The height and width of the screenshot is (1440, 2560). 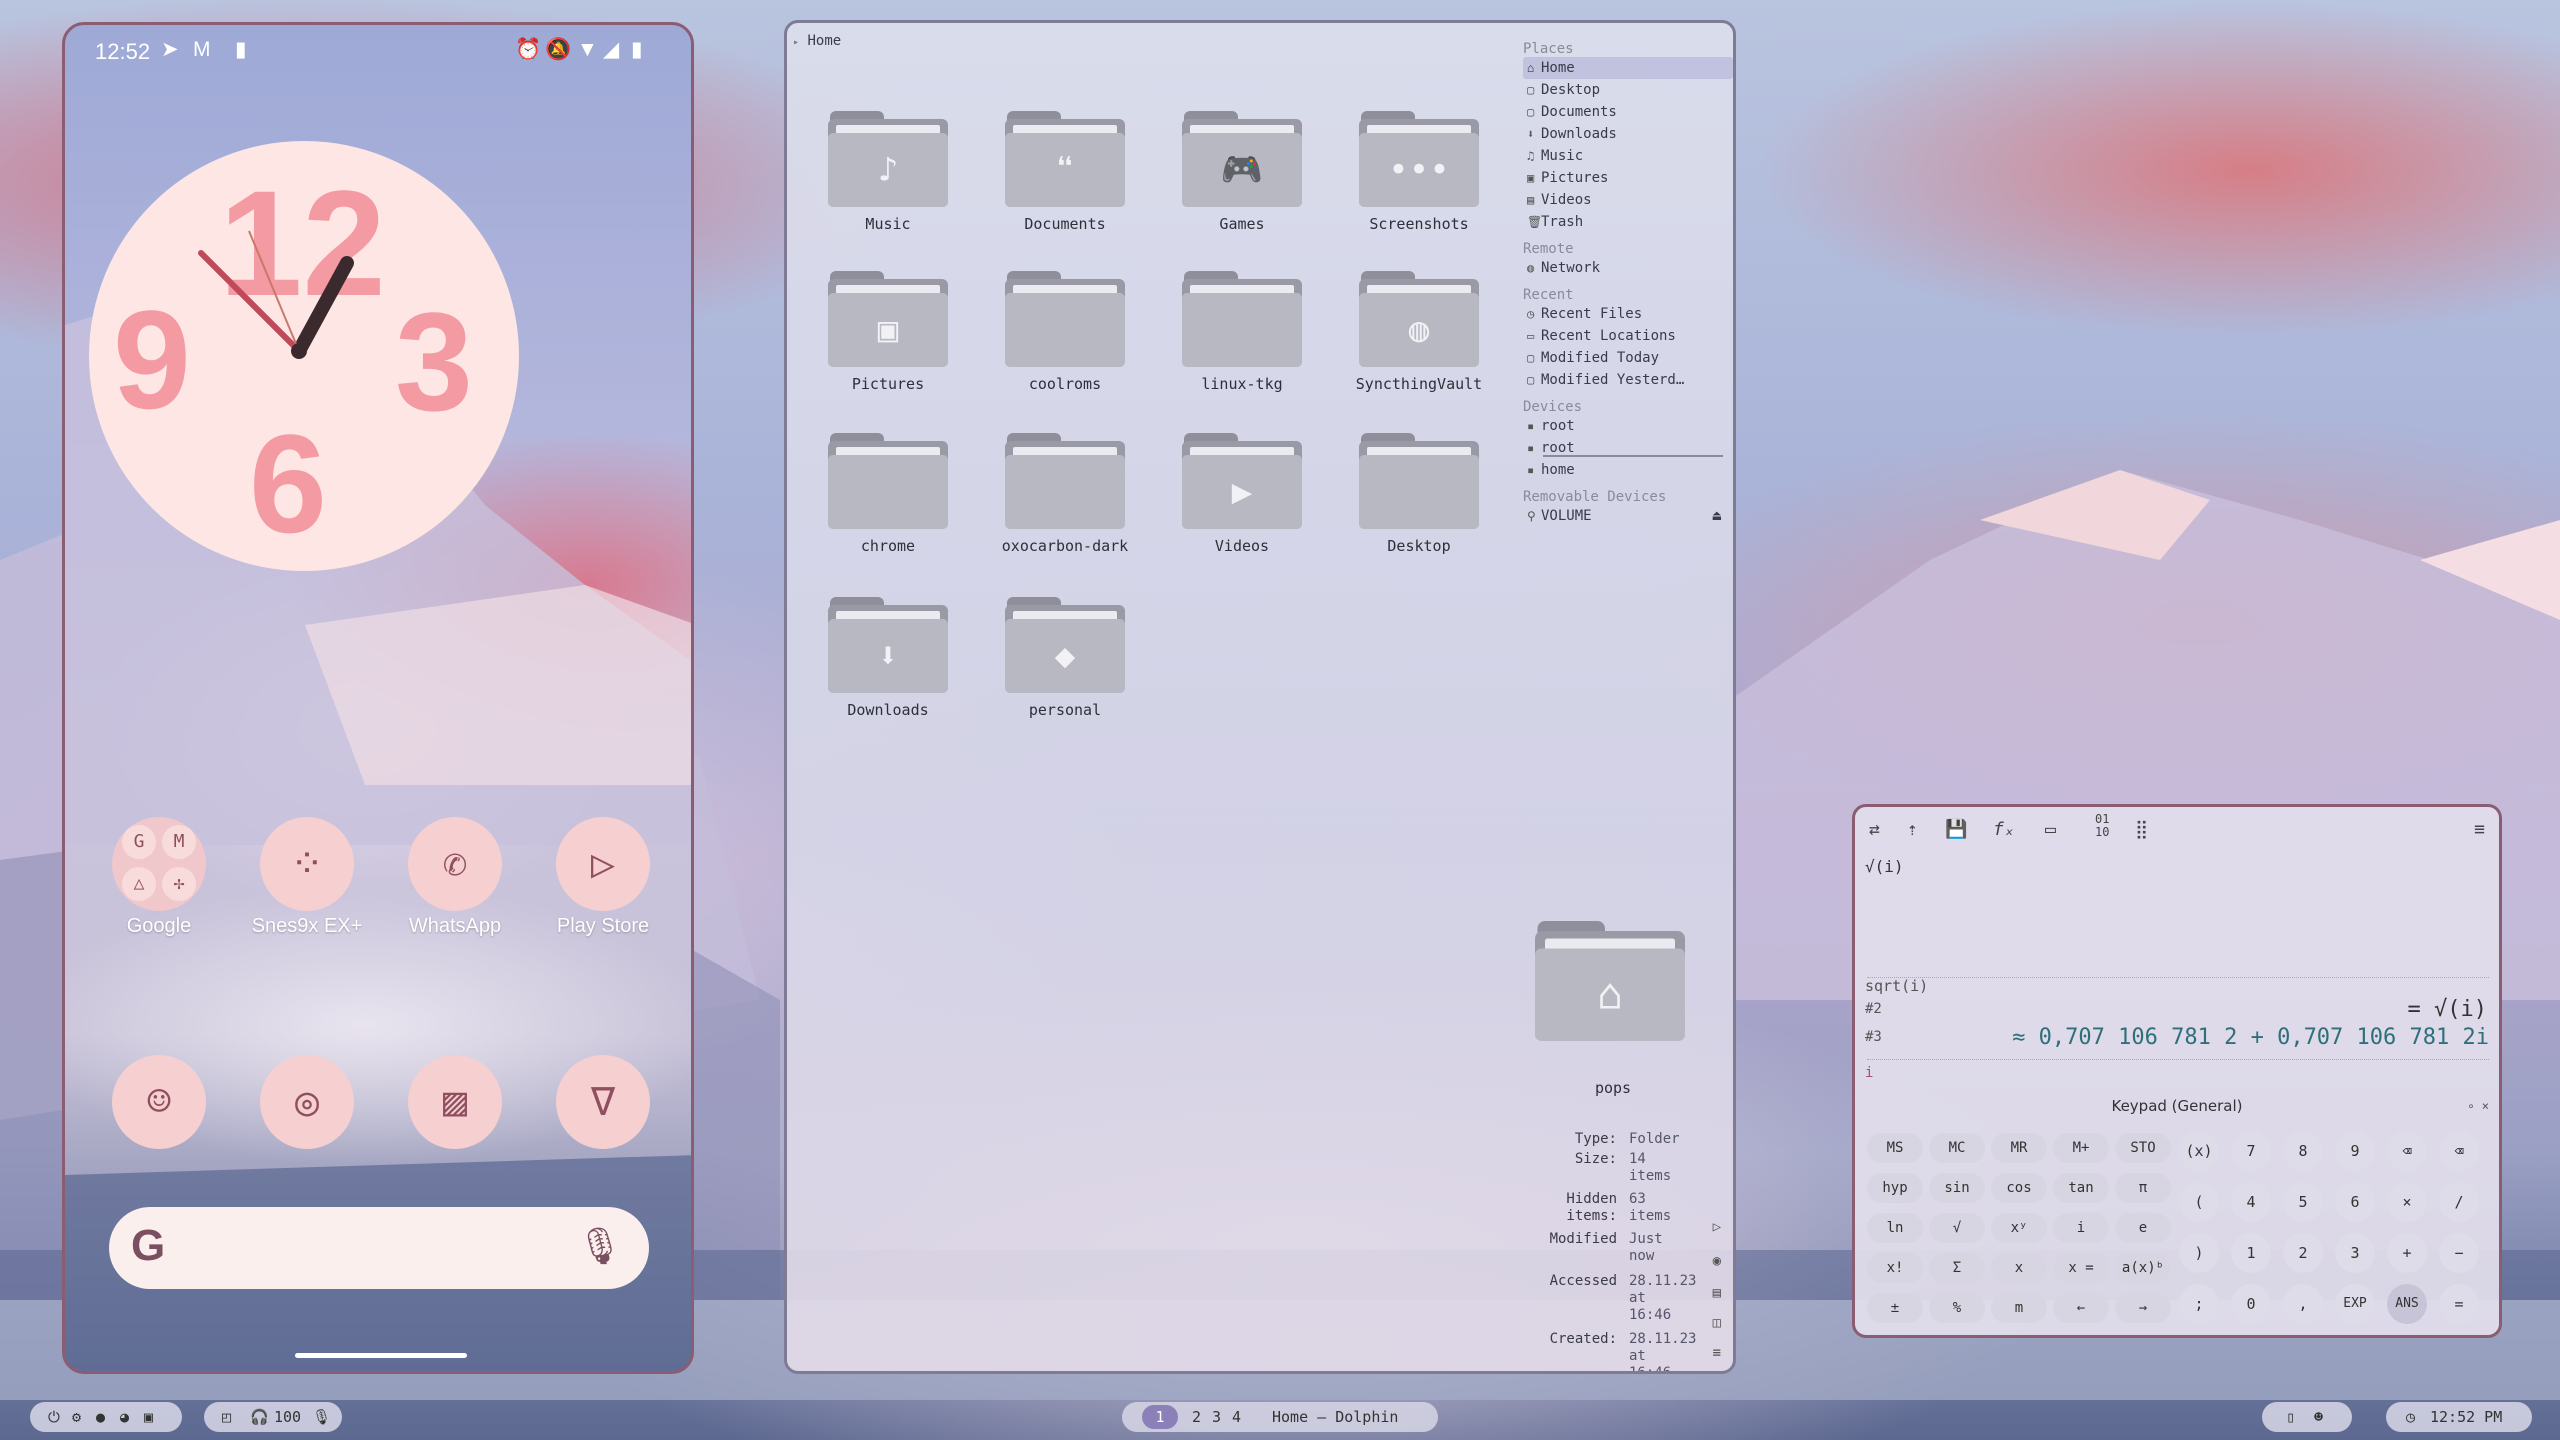 I want to click on app-vanced: ∇, so click(x=603, y=1102).